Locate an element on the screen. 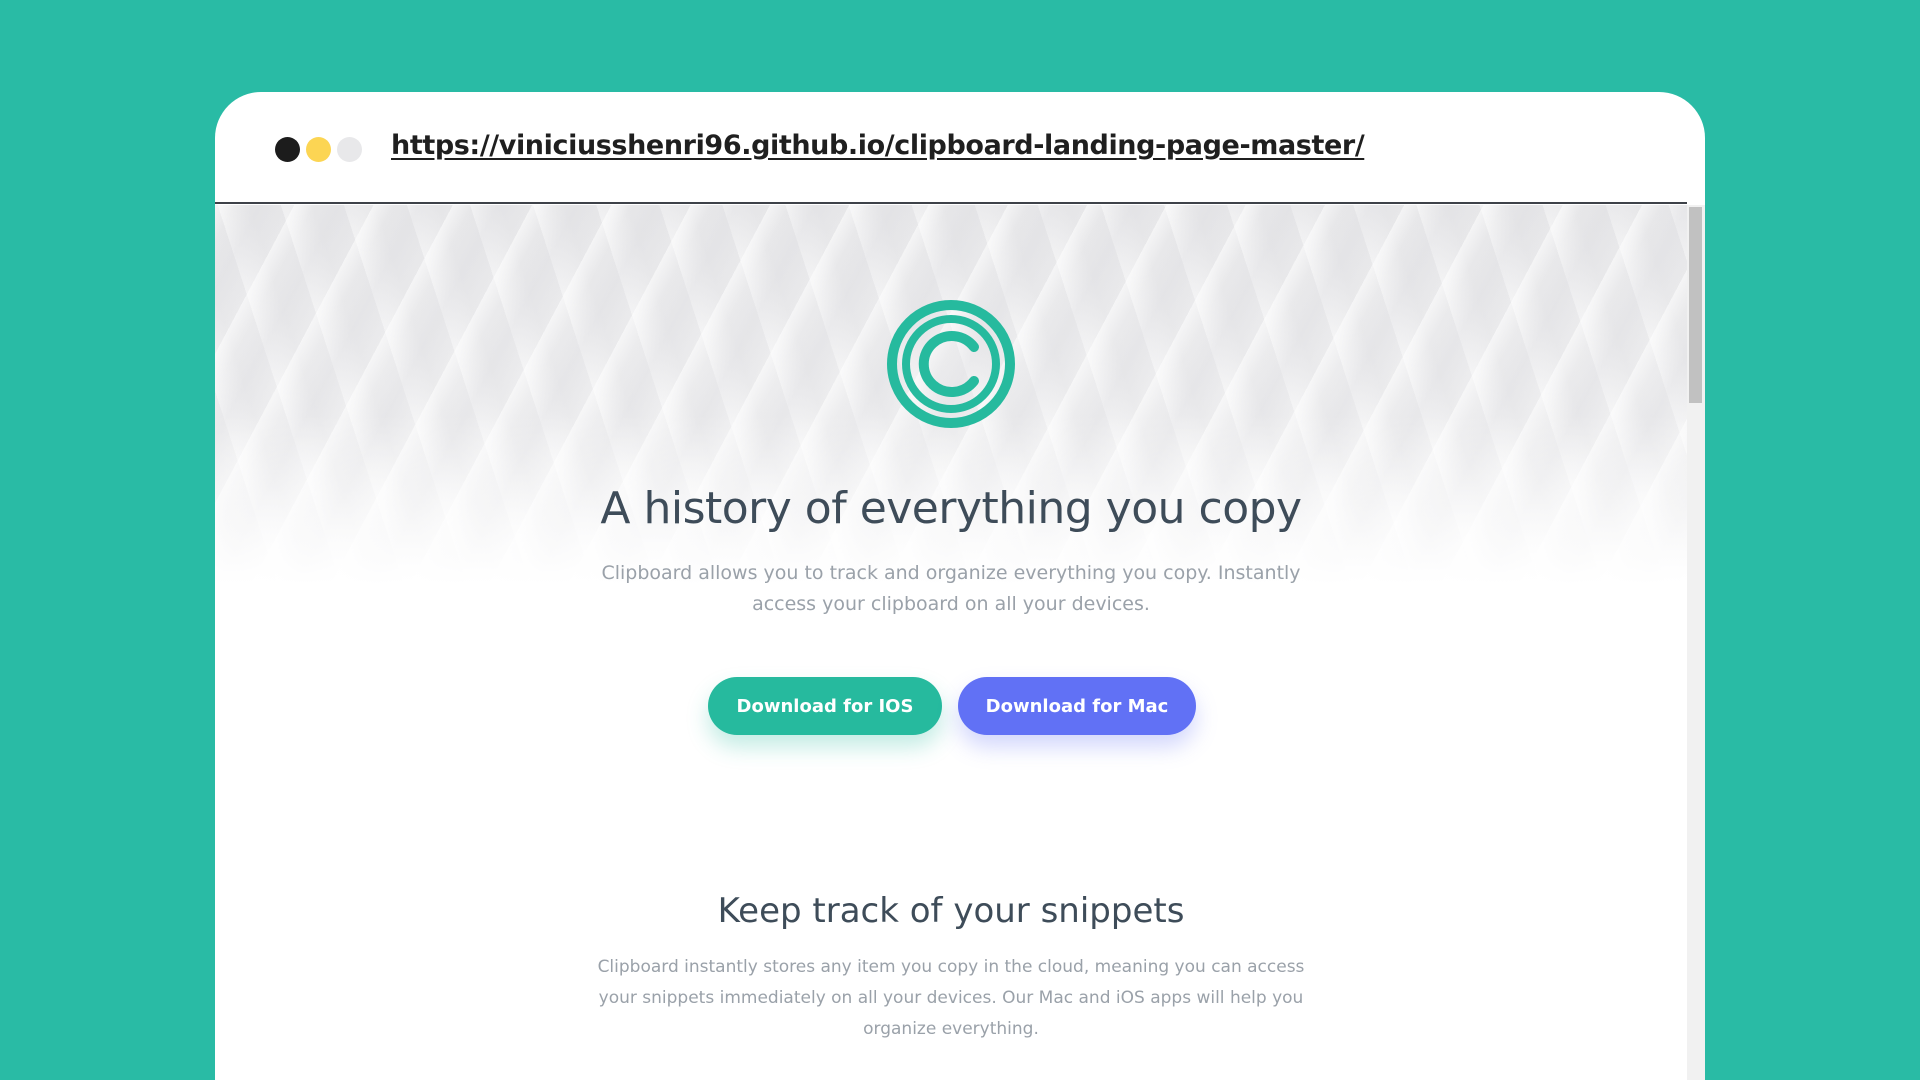 The height and width of the screenshot is (1080, 1920). window-maximize-dot is located at coordinates (349, 149).